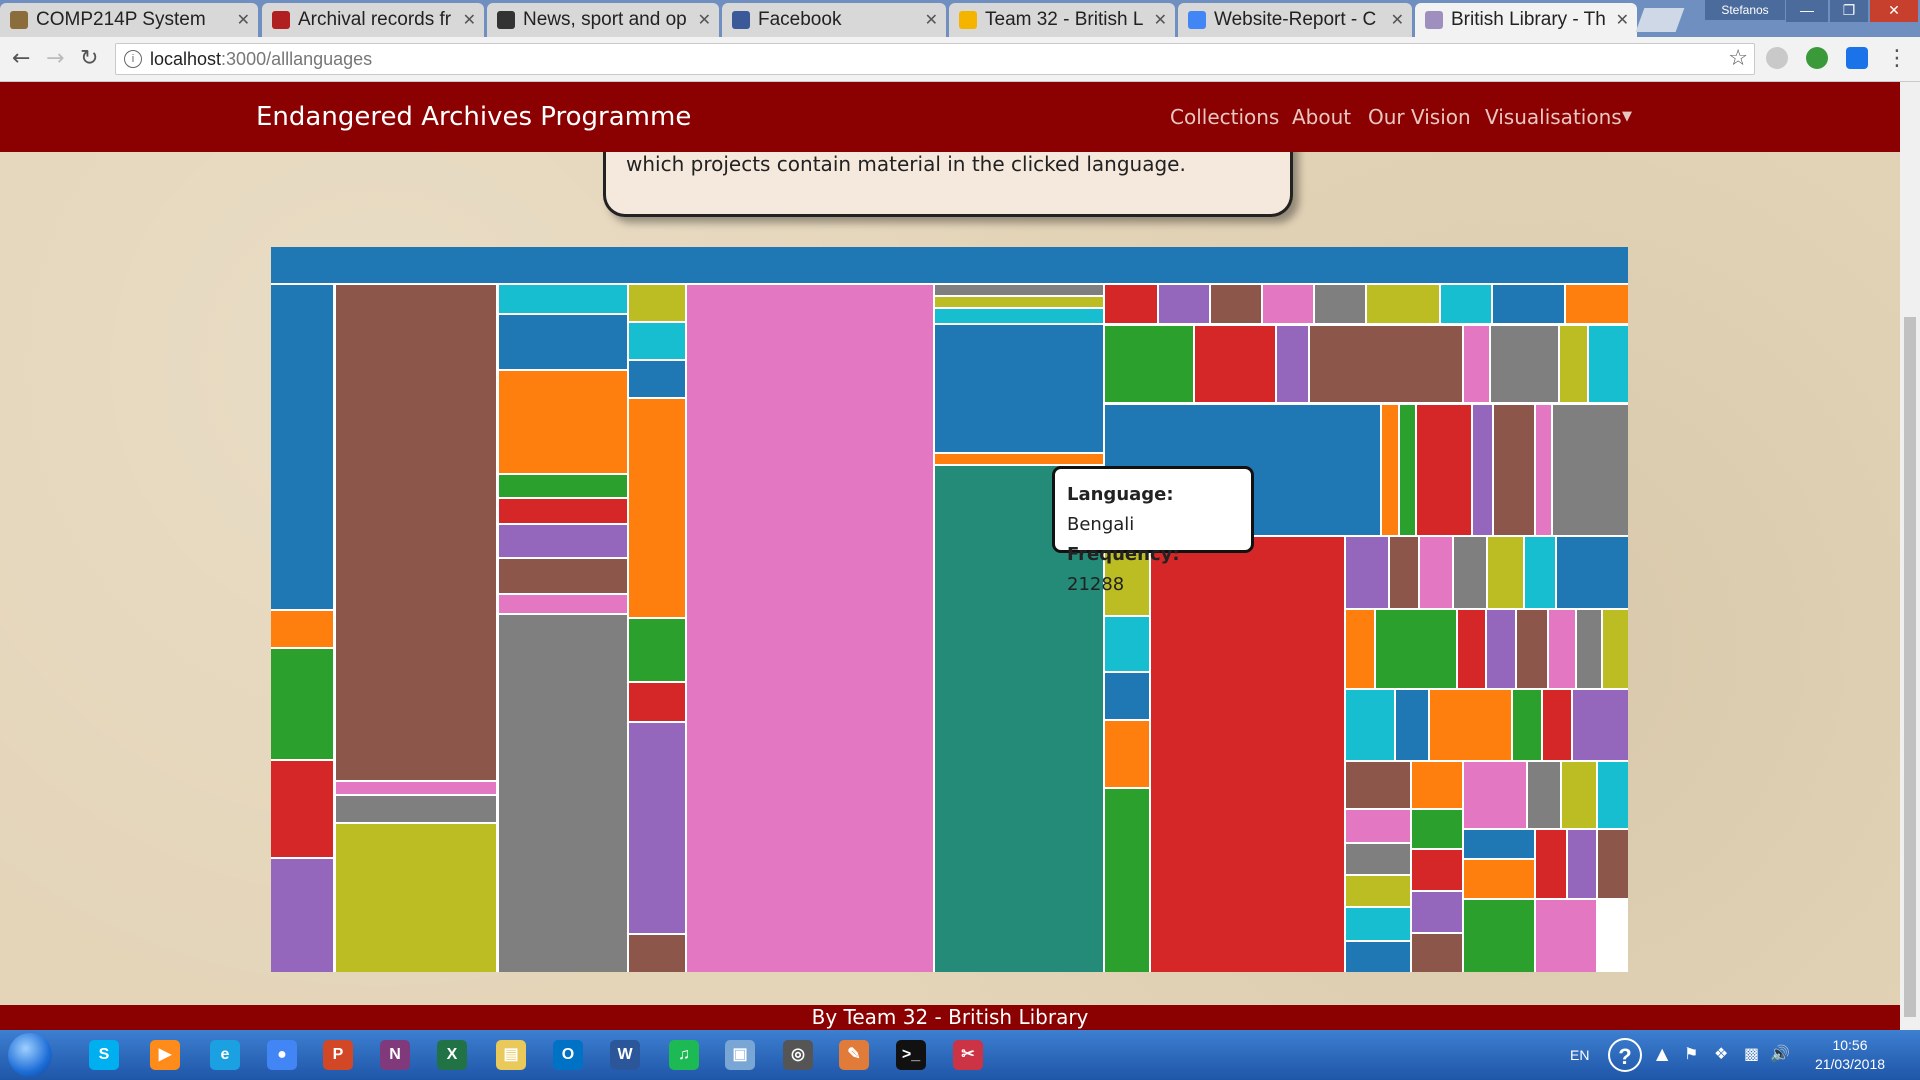 The height and width of the screenshot is (1080, 1920). Describe the element at coordinates (740, 1055) in the screenshot. I see `remote-desktop-taskbar-button: ▣` at that location.